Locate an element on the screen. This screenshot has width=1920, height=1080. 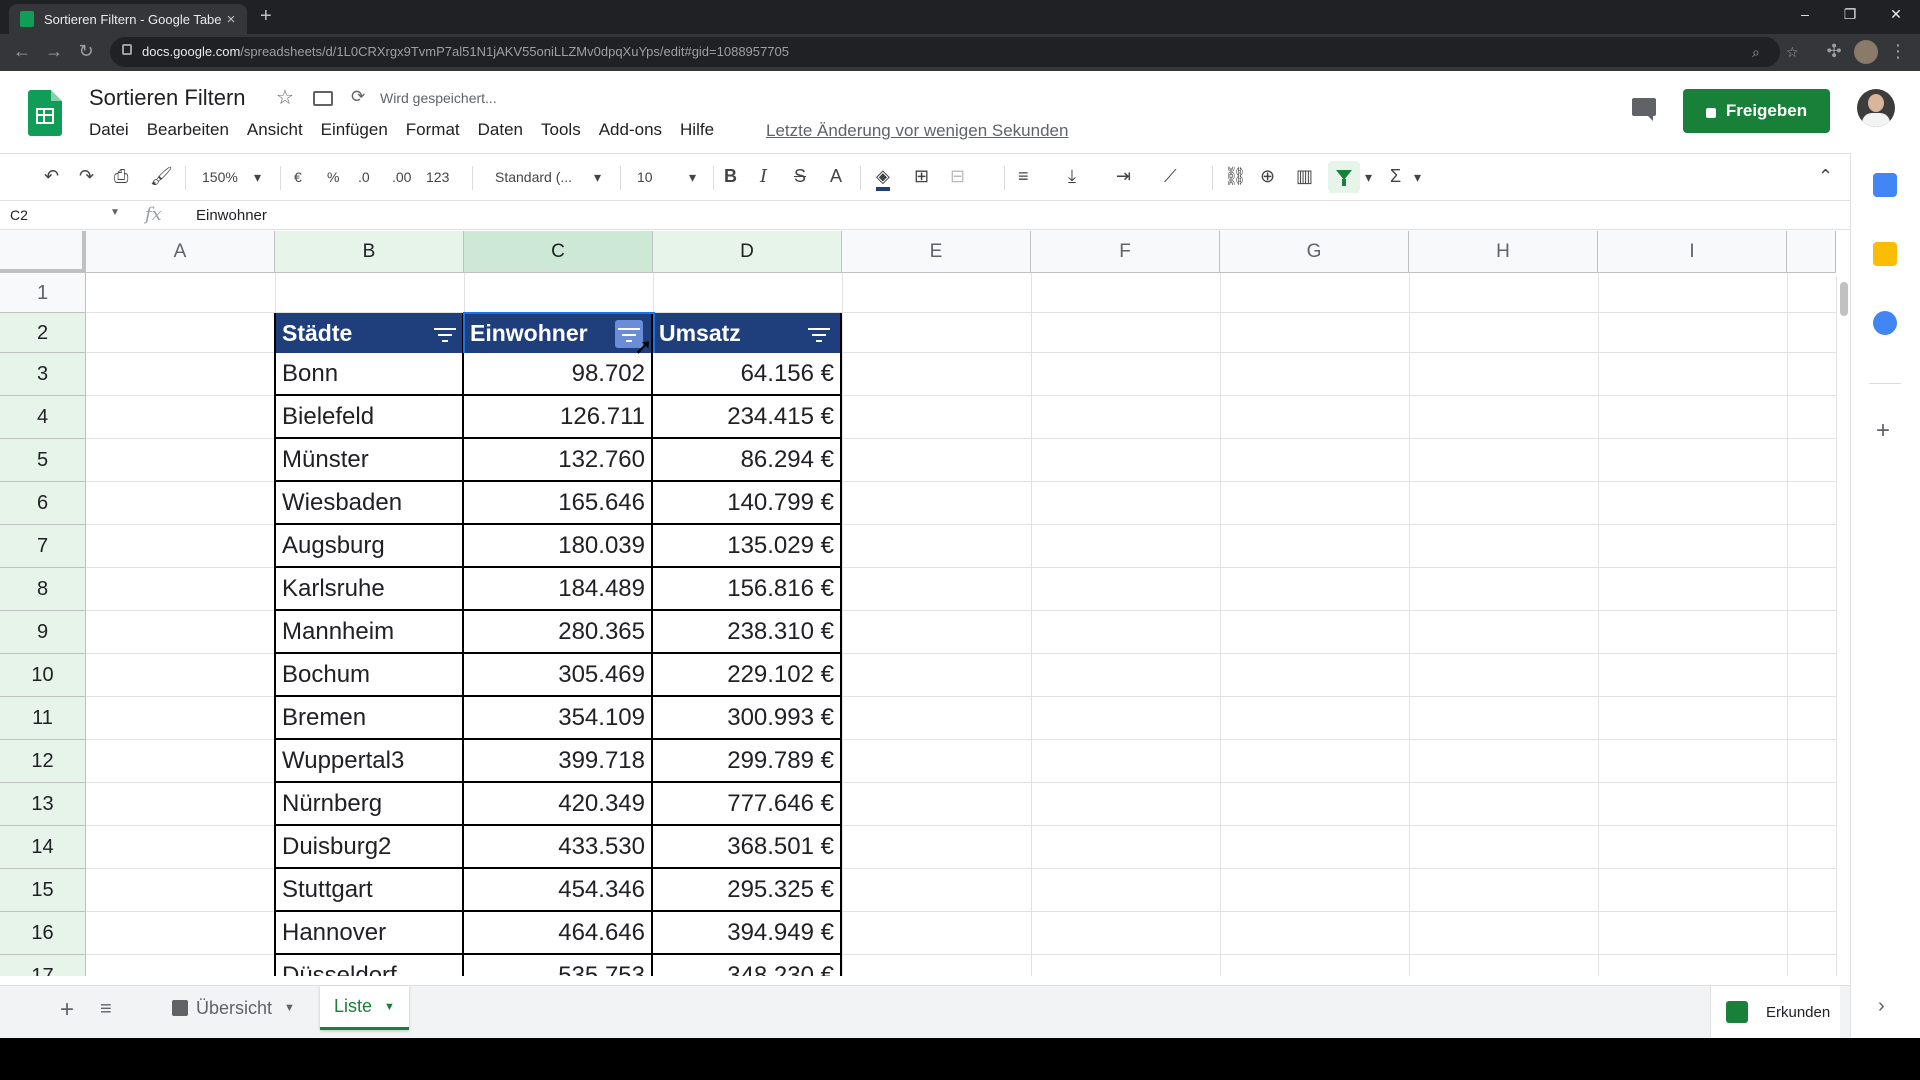
menu-file: Datei is located at coordinates (109, 130).